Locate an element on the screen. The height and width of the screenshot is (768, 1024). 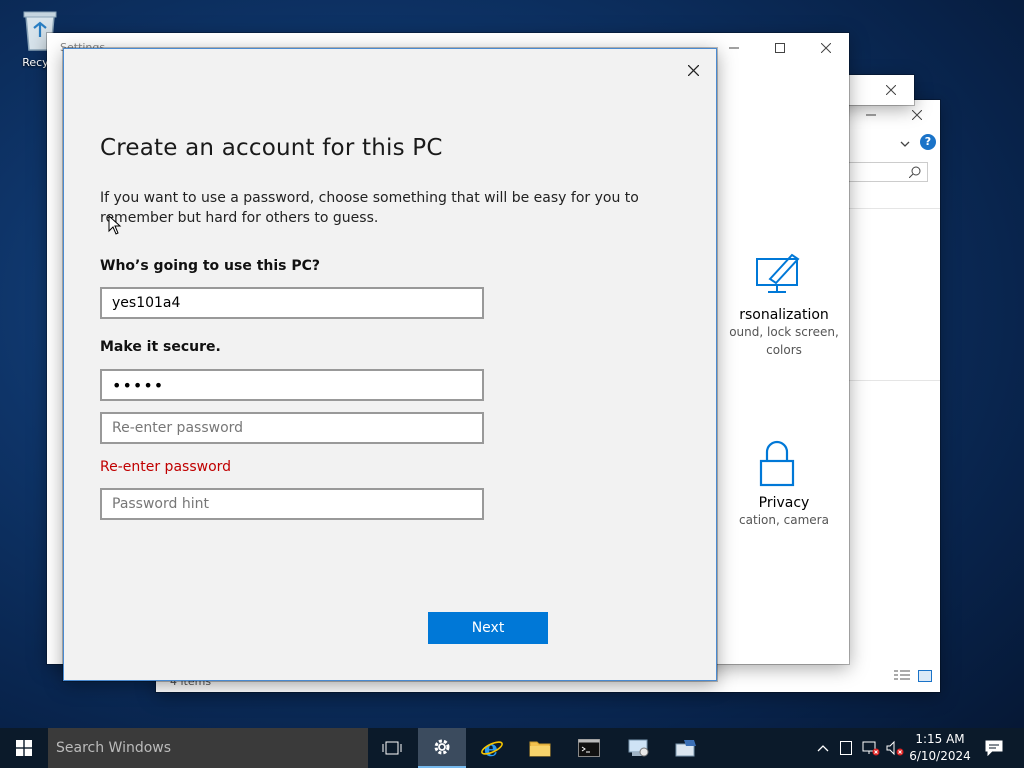
maximize-icon is located at coordinates (780, 48).